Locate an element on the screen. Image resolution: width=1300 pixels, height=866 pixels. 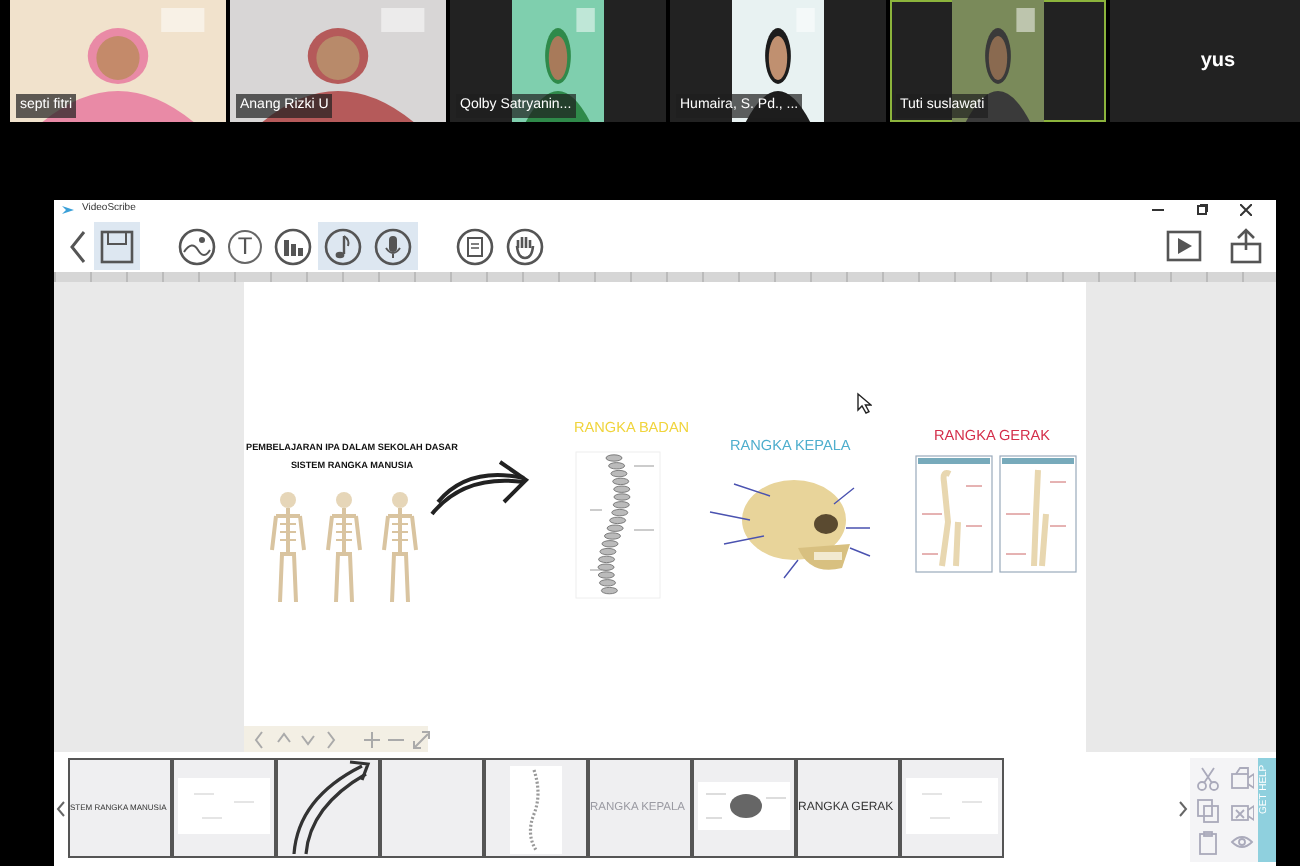
participant-name: yus is located at coordinates (1218, 62).